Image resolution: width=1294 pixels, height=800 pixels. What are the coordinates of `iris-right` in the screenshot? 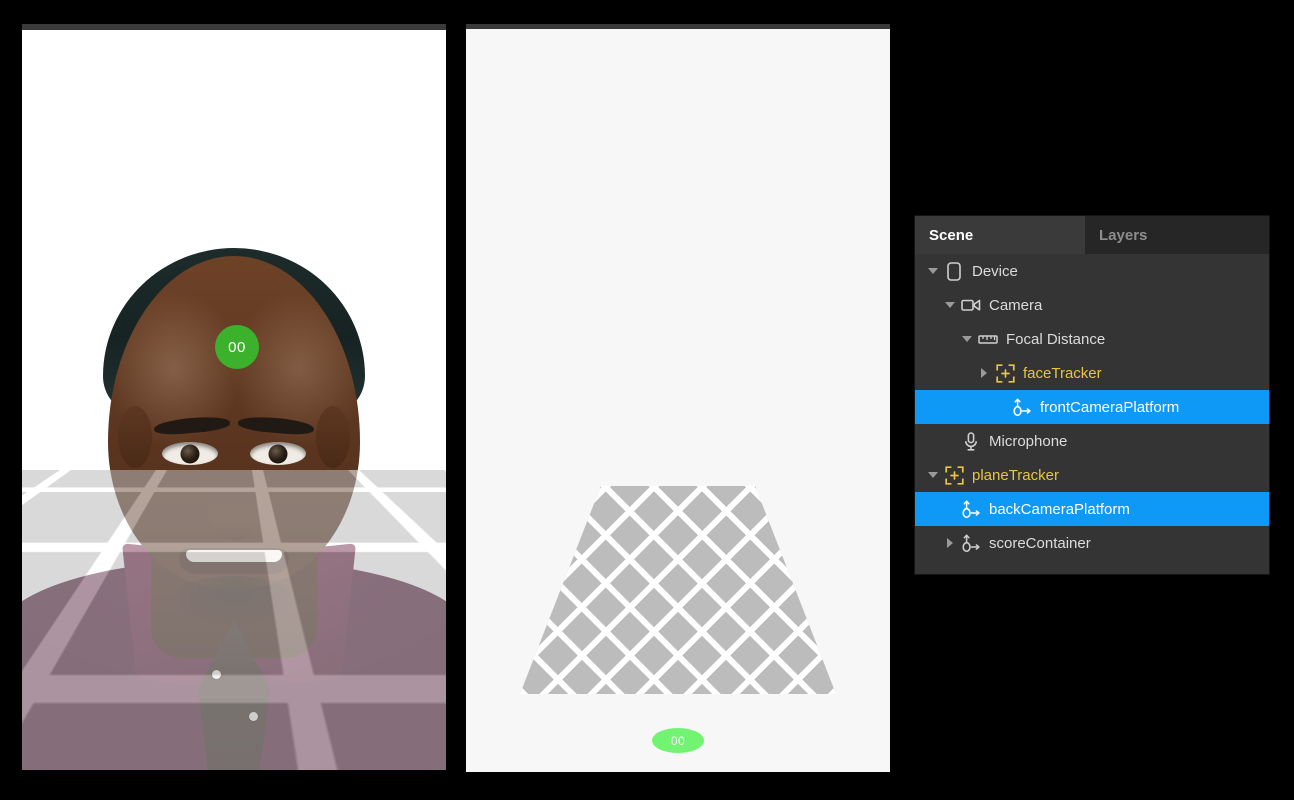 It's located at (278, 453).